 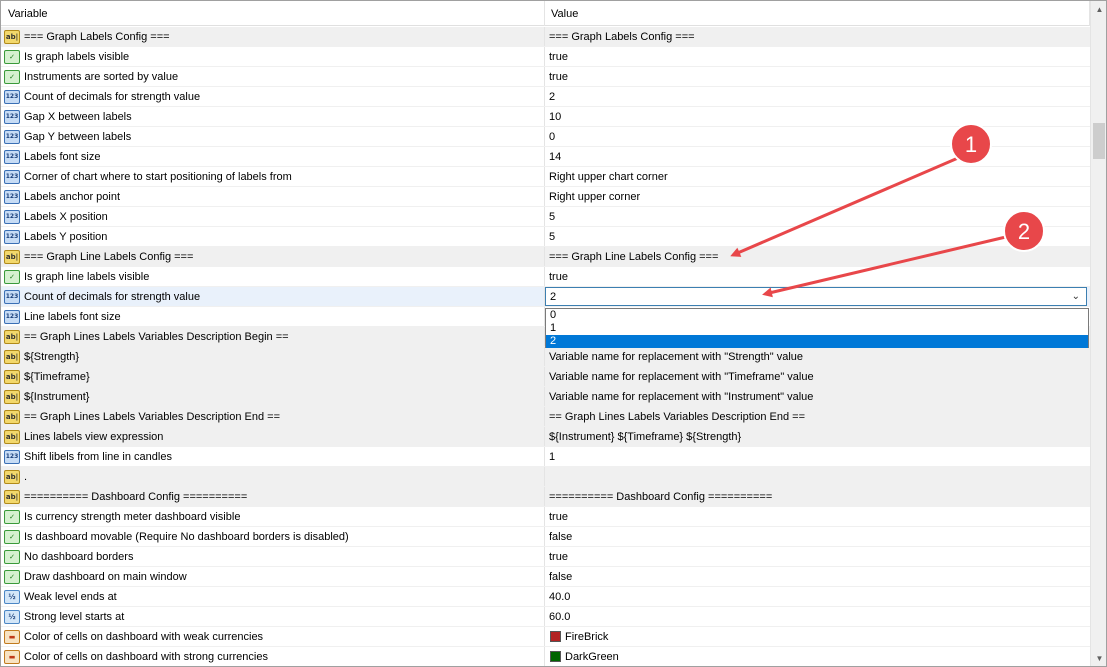 What do you see at coordinates (1098, 658) in the screenshot?
I see `scroll-down-arrow-icon: ▼` at bounding box center [1098, 658].